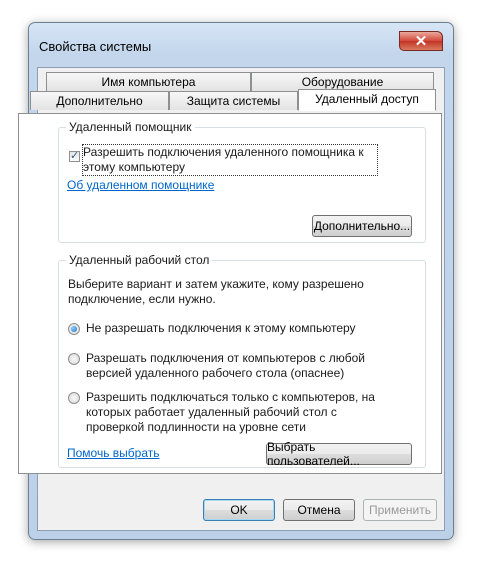 The image size is (484, 569). What do you see at coordinates (319, 510) in the screenshot?
I see `cancel-button: Отмена` at bounding box center [319, 510].